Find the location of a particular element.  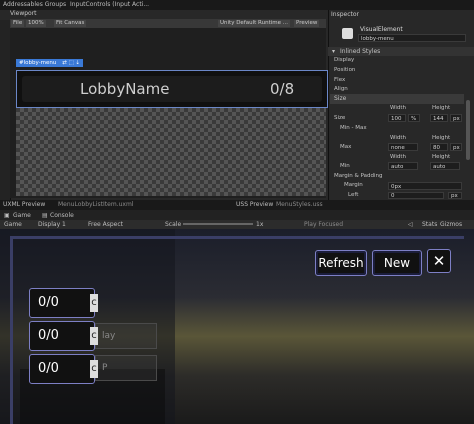

refresh-button: Refresh is located at coordinates (341, 263).